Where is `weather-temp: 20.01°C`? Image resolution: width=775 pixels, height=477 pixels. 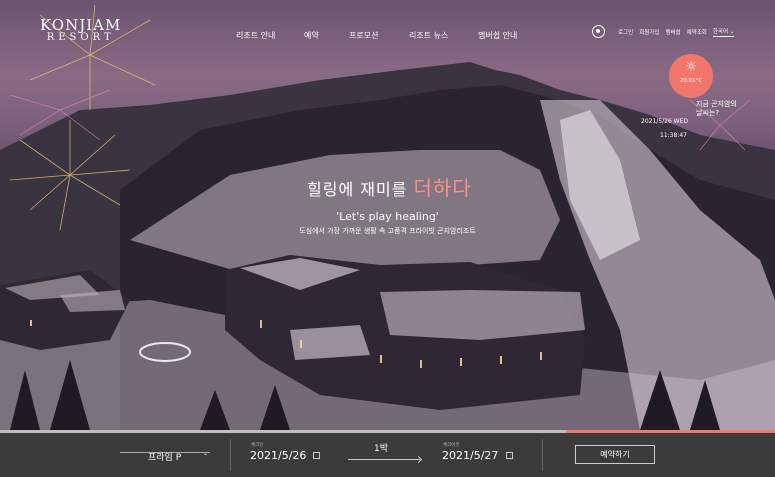 weather-temp: 20.01°C is located at coordinates (691, 81).